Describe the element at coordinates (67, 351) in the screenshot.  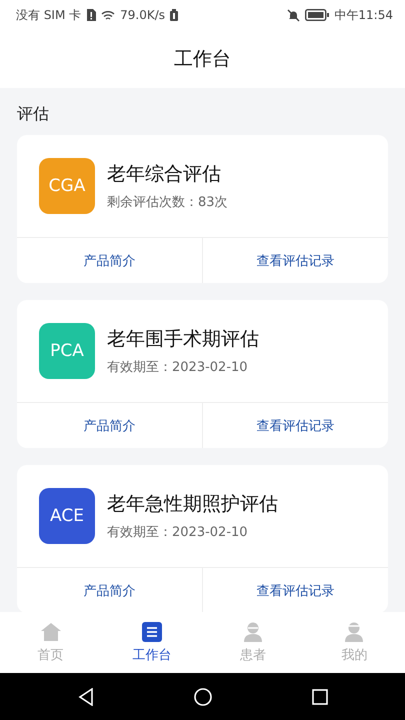
I see `product-logo: PCA` at that location.